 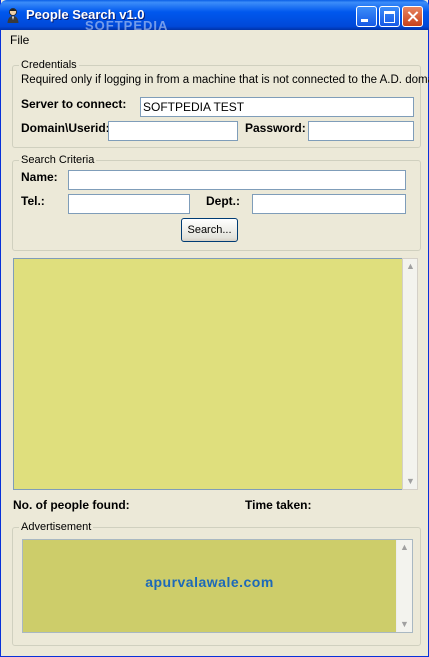 What do you see at coordinates (214, 39) in the screenshot?
I see `menu-bar: File` at bounding box center [214, 39].